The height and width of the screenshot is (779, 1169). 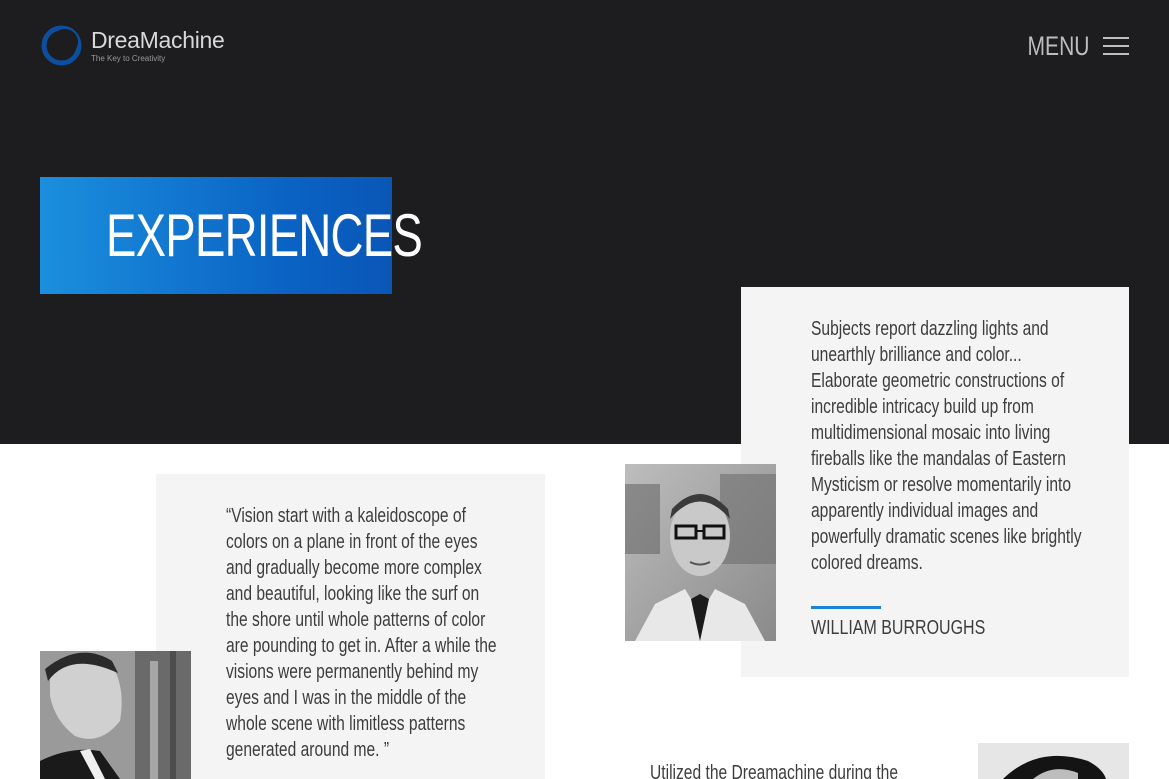 I want to click on menu-label: MENU, so click(x=1057, y=46).